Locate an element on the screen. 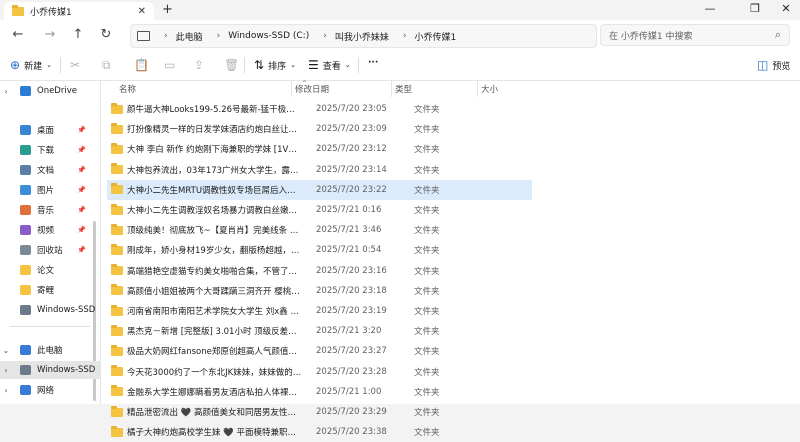 This screenshot has height=442, width=800. new-button: ⊕ 新建 ⌄ is located at coordinates (31, 65).